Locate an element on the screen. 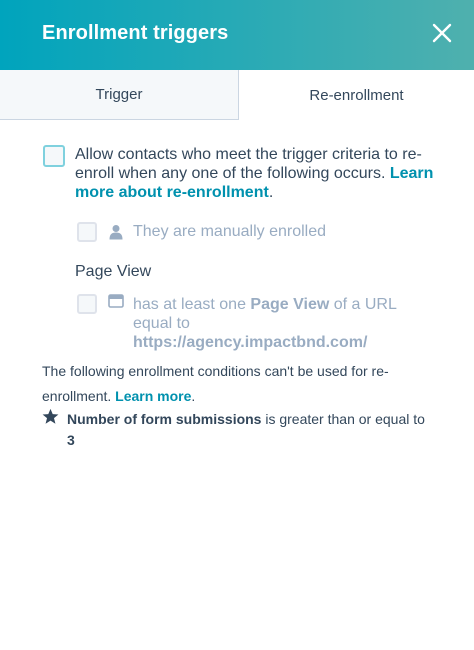  allow-reenroll-checkbox is located at coordinates (54, 156).